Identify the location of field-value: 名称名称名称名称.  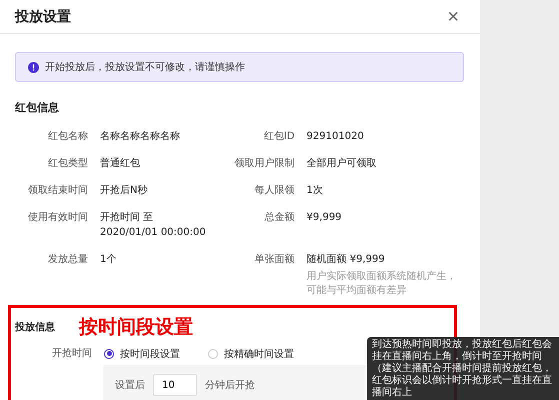
(140, 137).